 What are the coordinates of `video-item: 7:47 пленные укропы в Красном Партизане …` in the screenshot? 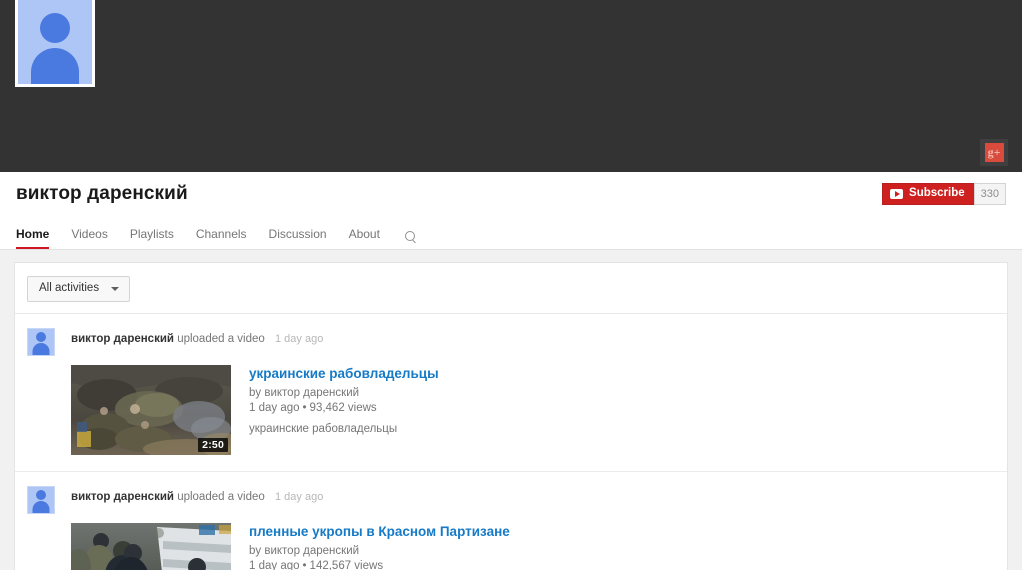 It's located at (533, 546).